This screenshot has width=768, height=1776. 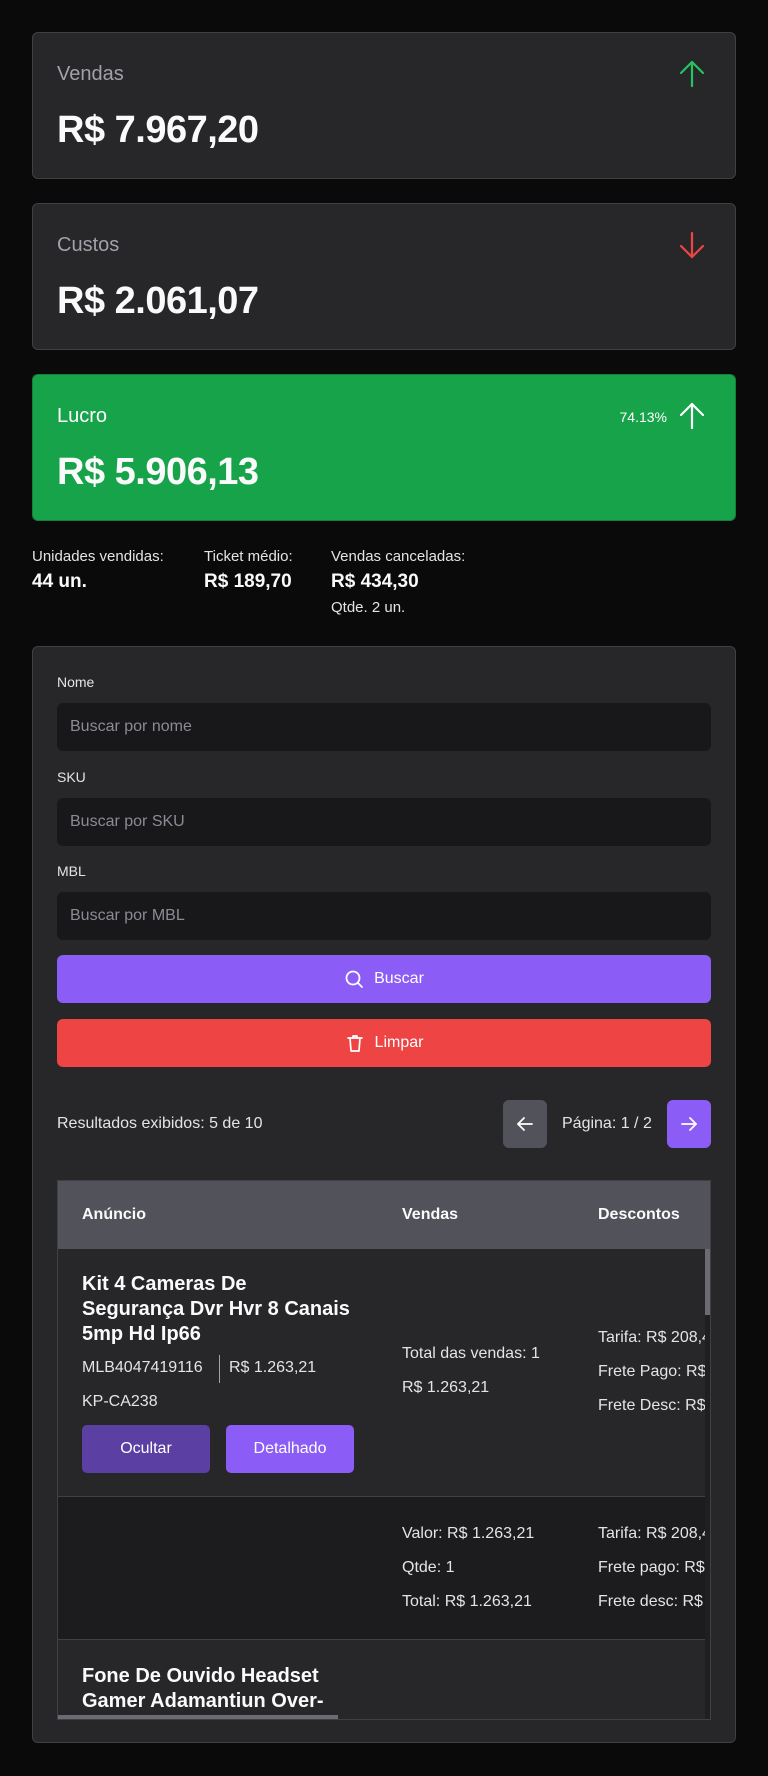 I want to click on sku-label: SKU, so click(x=71, y=777).